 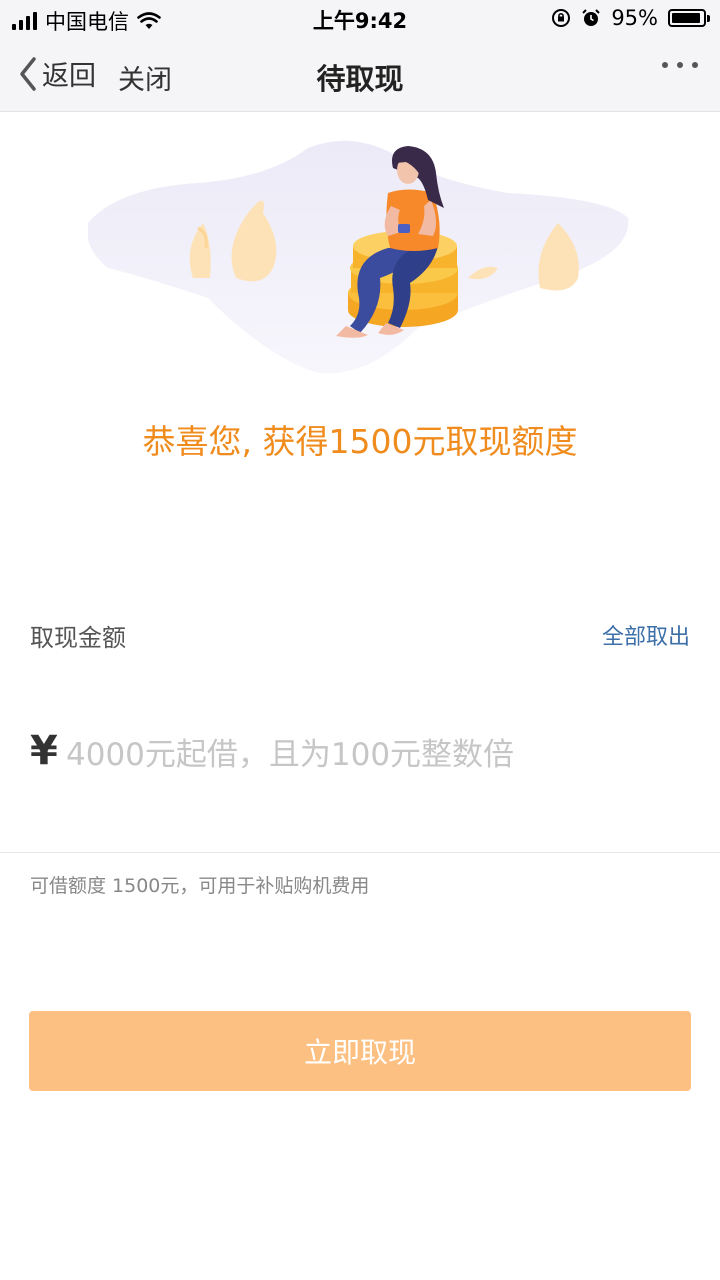 What do you see at coordinates (360, 18) in the screenshot?
I see `status-bar: 中国电信 上午9:42 95%` at bounding box center [360, 18].